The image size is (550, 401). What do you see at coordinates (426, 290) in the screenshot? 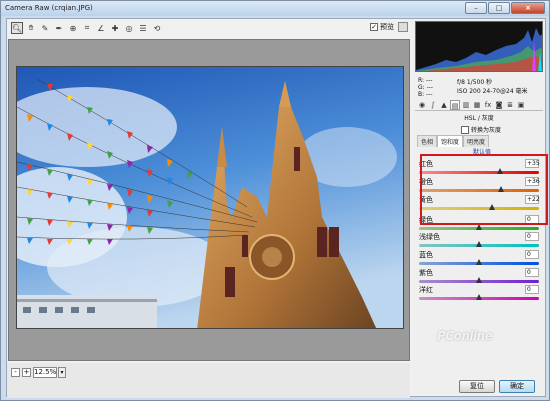
I see `slider-label: 洋红` at bounding box center [426, 290].